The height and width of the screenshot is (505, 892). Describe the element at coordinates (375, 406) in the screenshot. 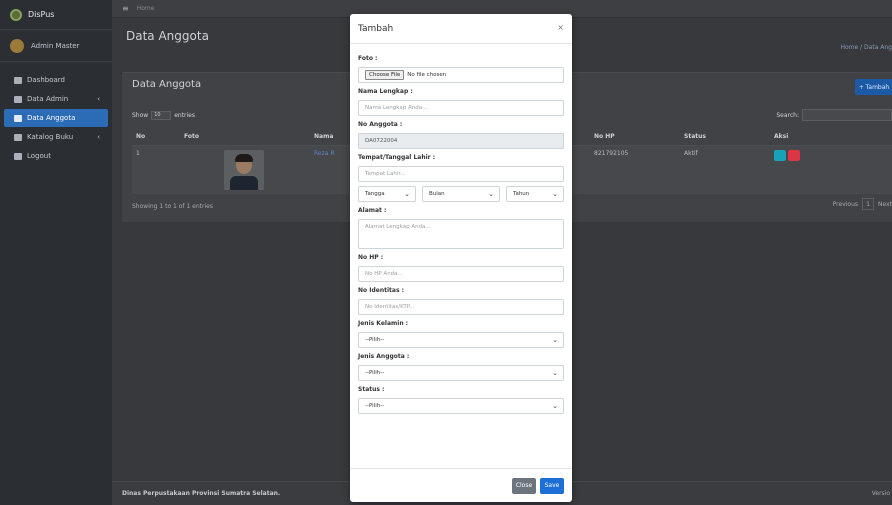

I see `status-value: --Pilih--` at that location.